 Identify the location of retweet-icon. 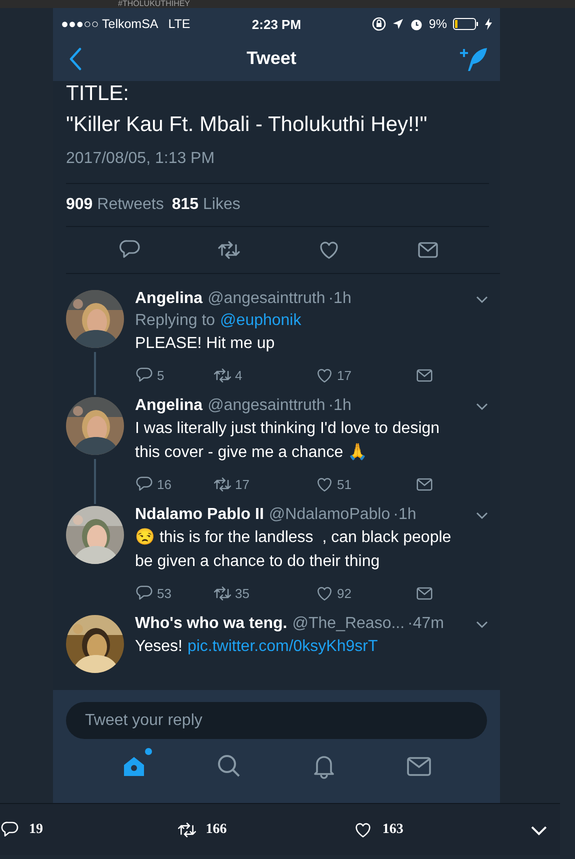
(186, 830).